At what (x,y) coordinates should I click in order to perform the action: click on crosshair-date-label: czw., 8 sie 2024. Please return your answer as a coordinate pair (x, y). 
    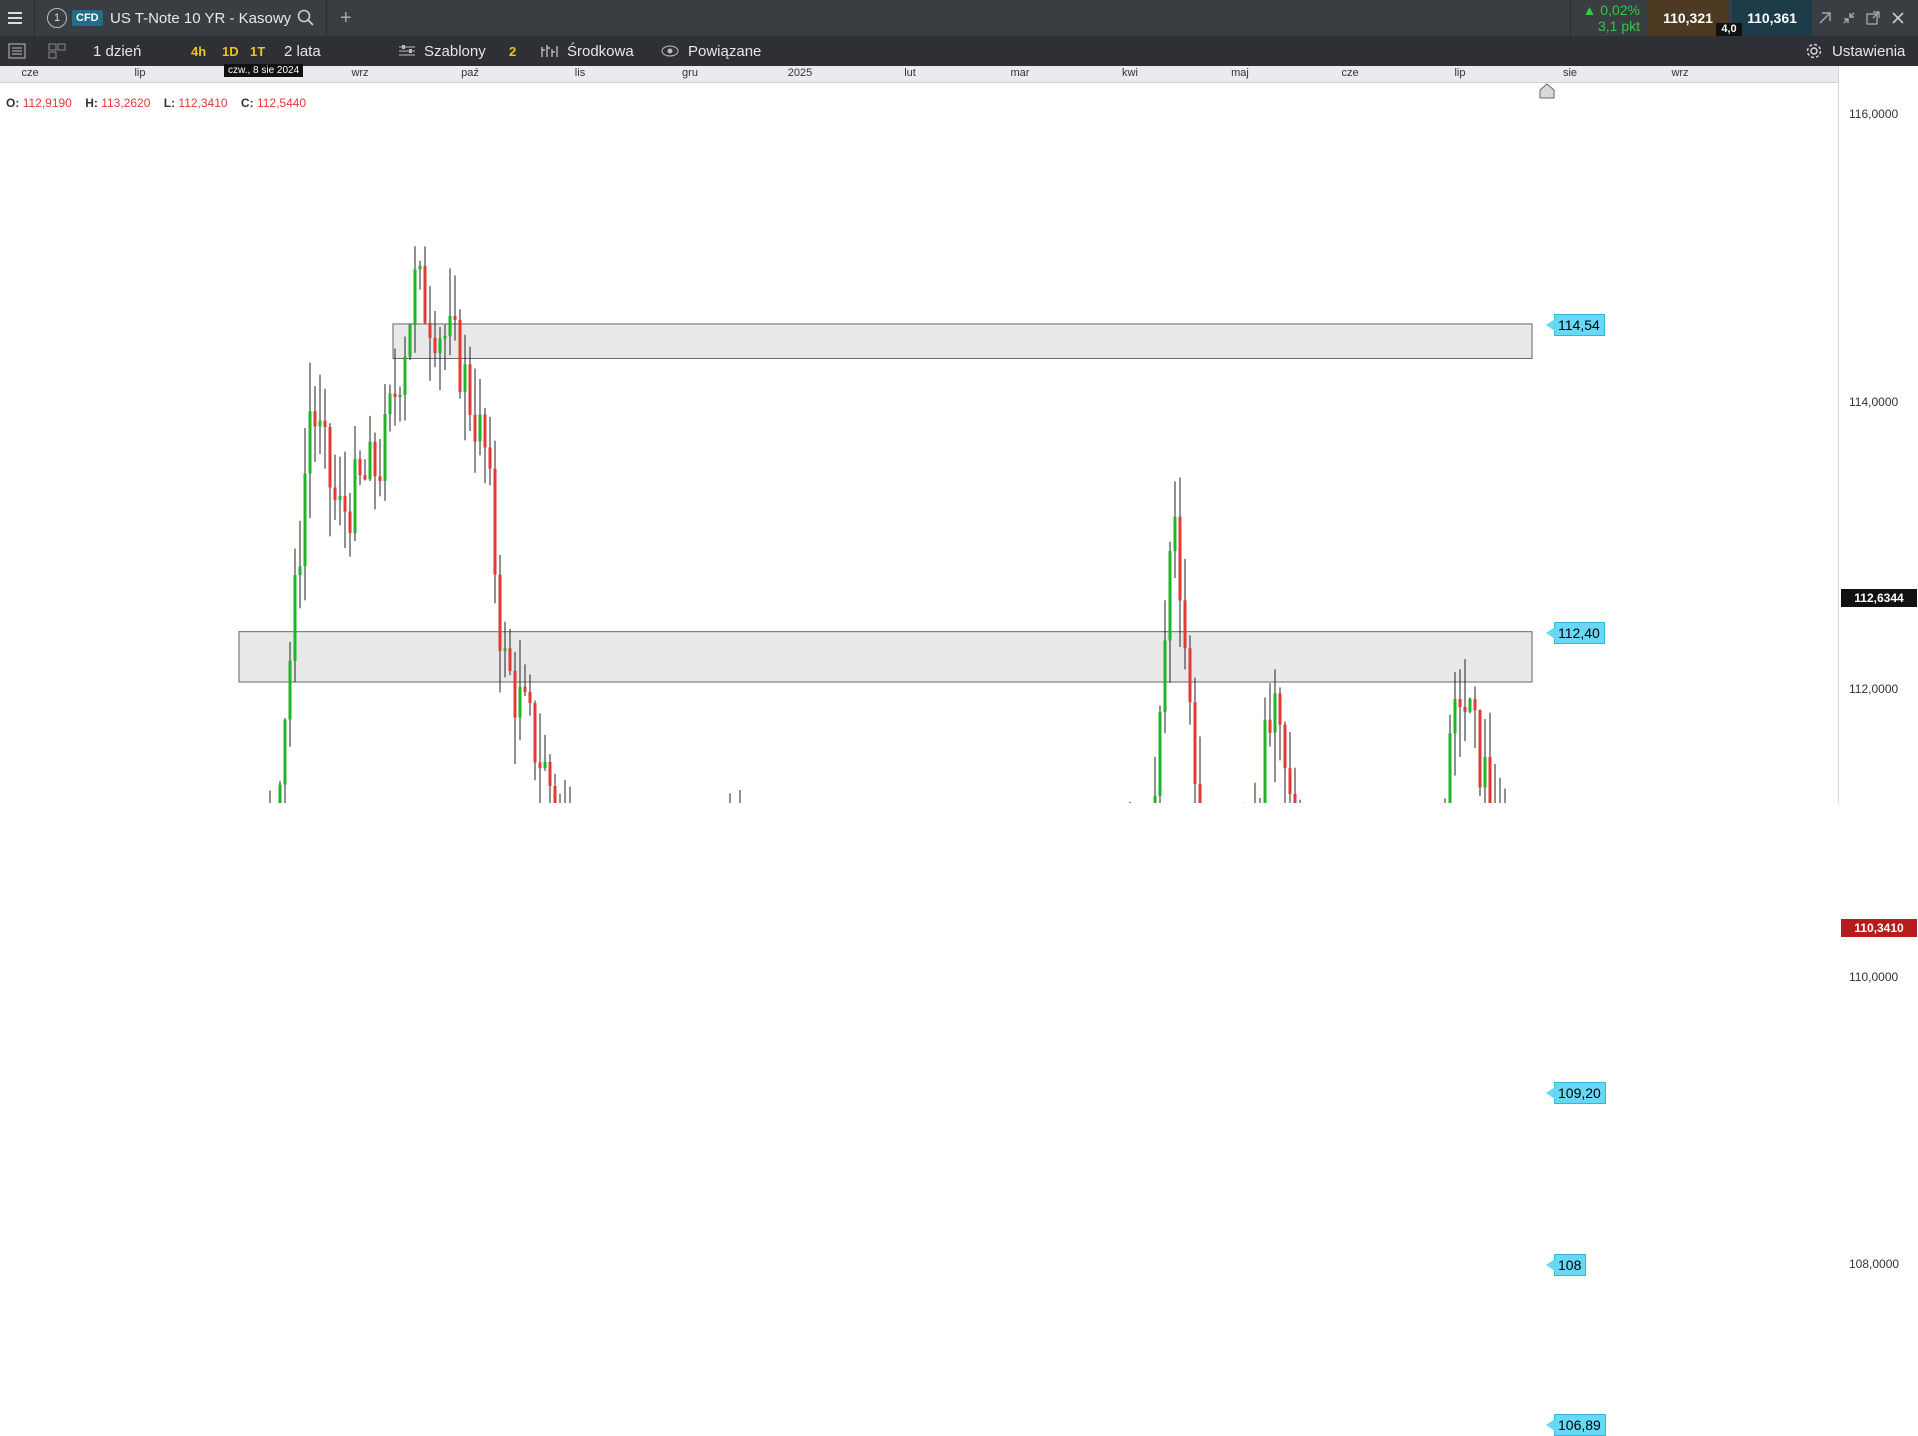
    Looking at the image, I should click on (264, 70).